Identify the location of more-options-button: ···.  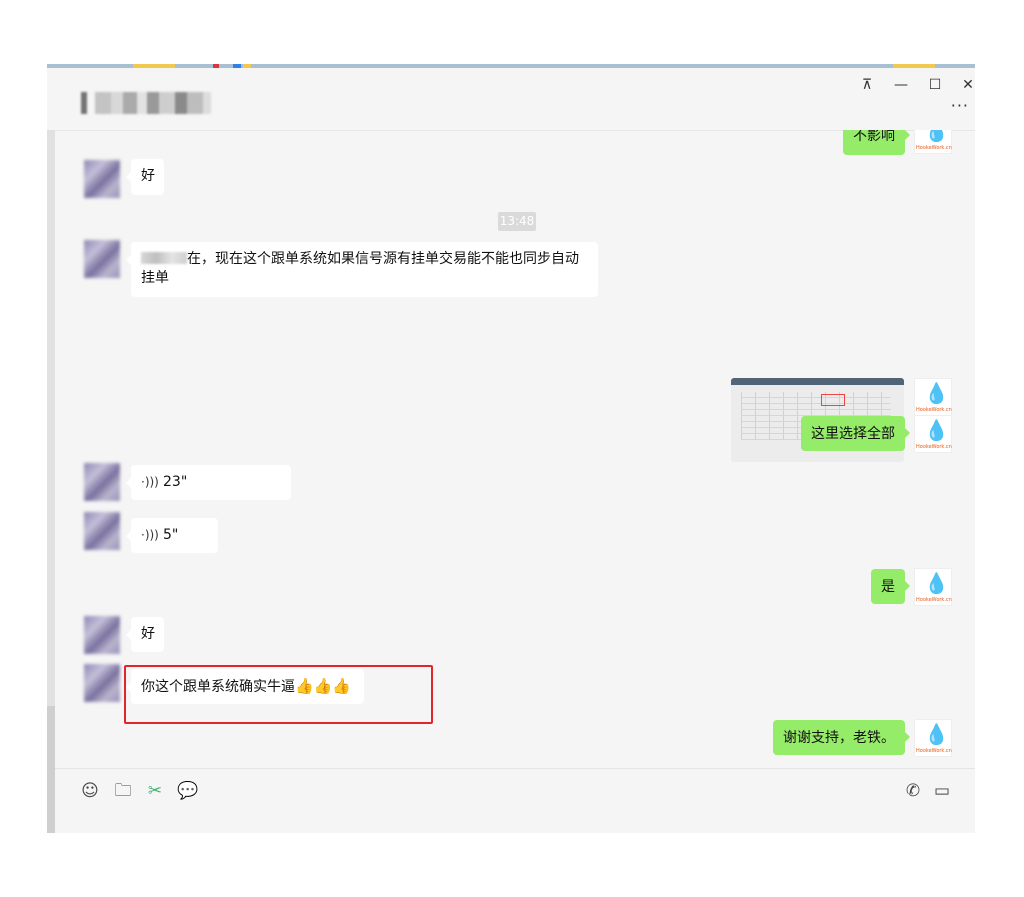
(960, 105).